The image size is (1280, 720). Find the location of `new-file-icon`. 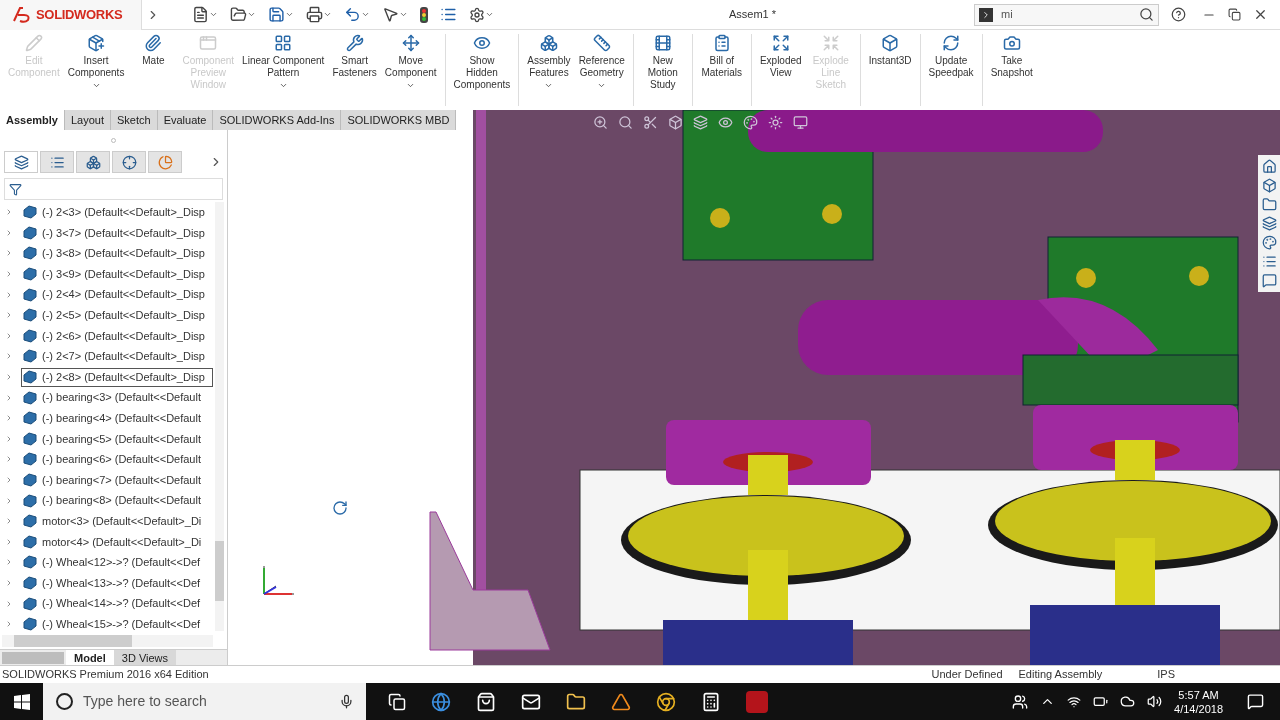

new-file-icon is located at coordinates (200, 14).